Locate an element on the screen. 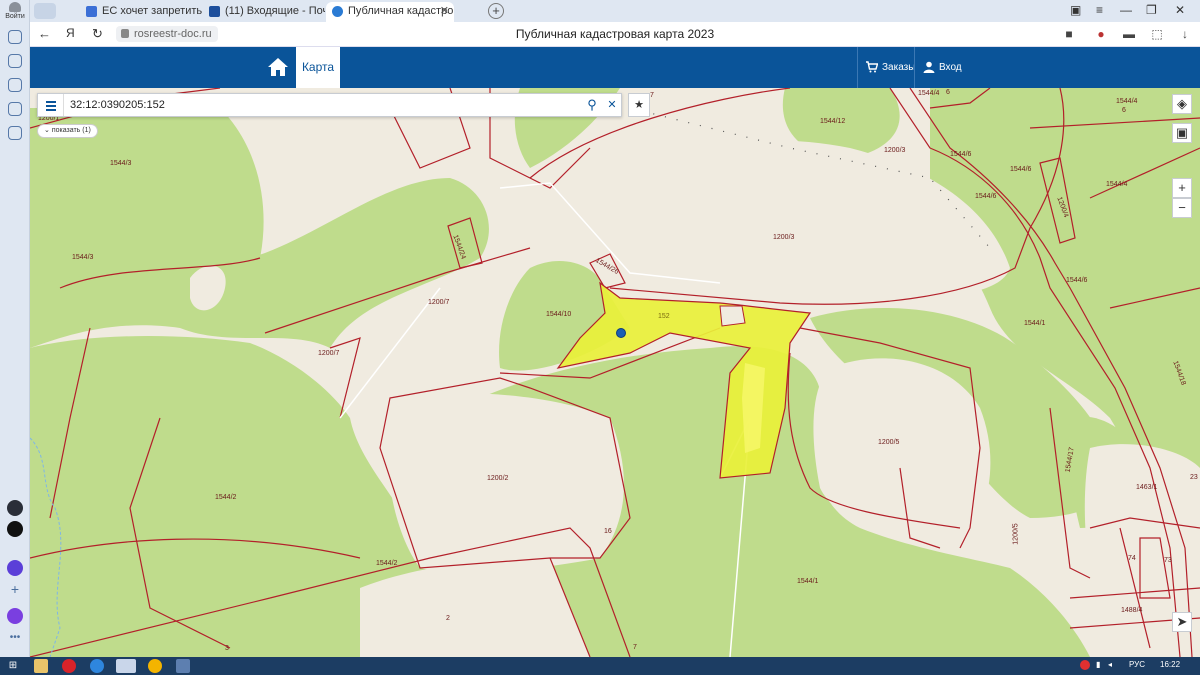 This screenshot has width=1200, height=675. menu-button is located at coordinates (51, 105).